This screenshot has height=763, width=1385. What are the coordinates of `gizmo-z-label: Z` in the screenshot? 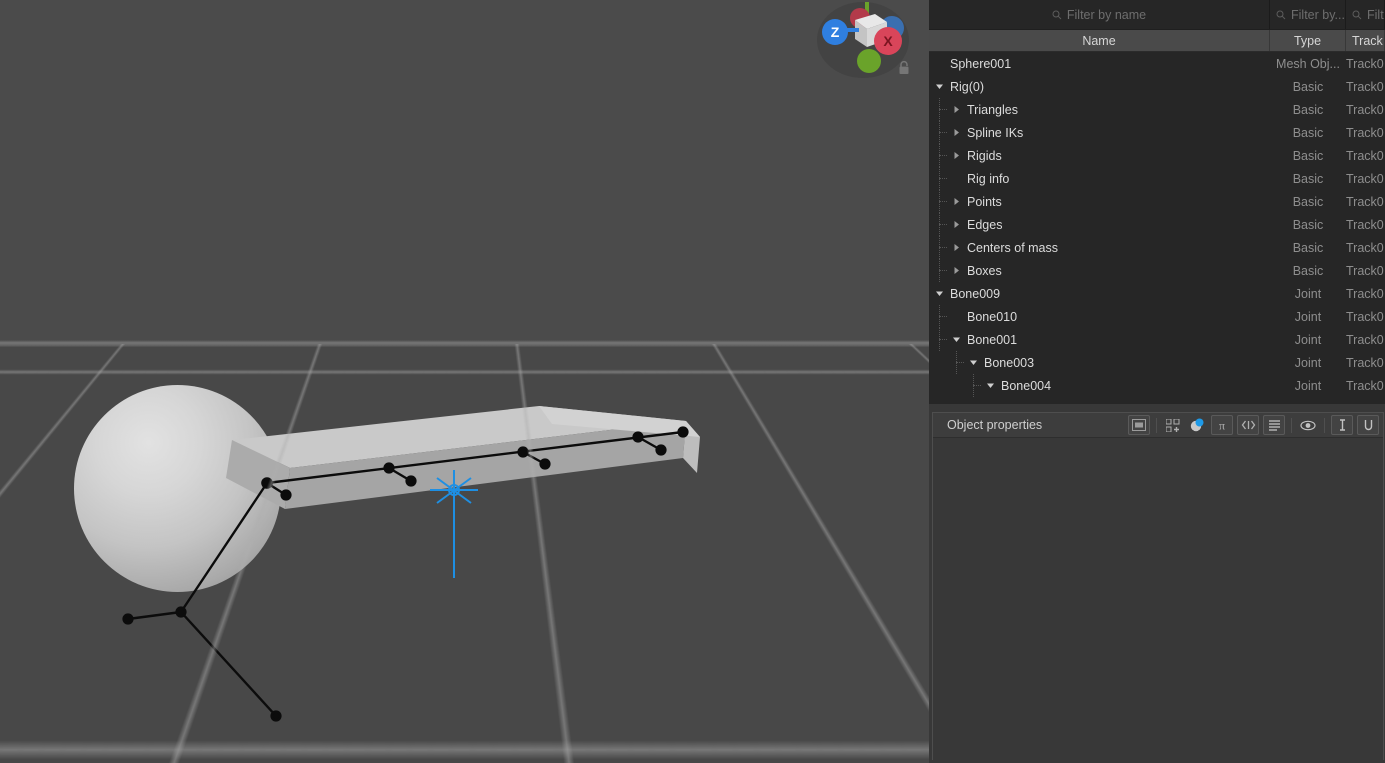 It's located at (835, 32).